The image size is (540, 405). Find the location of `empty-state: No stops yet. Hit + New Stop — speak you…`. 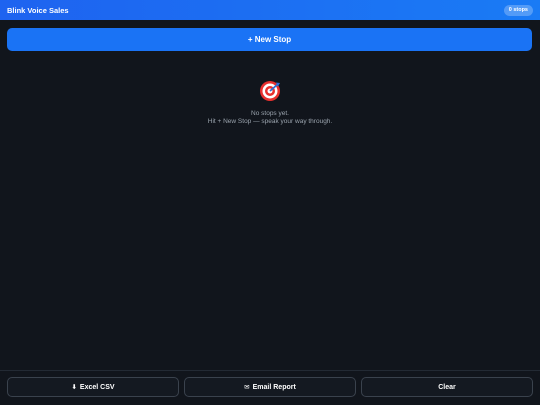

empty-state: No stops yet. Hit + New Stop — speak you… is located at coordinates (270, 103).